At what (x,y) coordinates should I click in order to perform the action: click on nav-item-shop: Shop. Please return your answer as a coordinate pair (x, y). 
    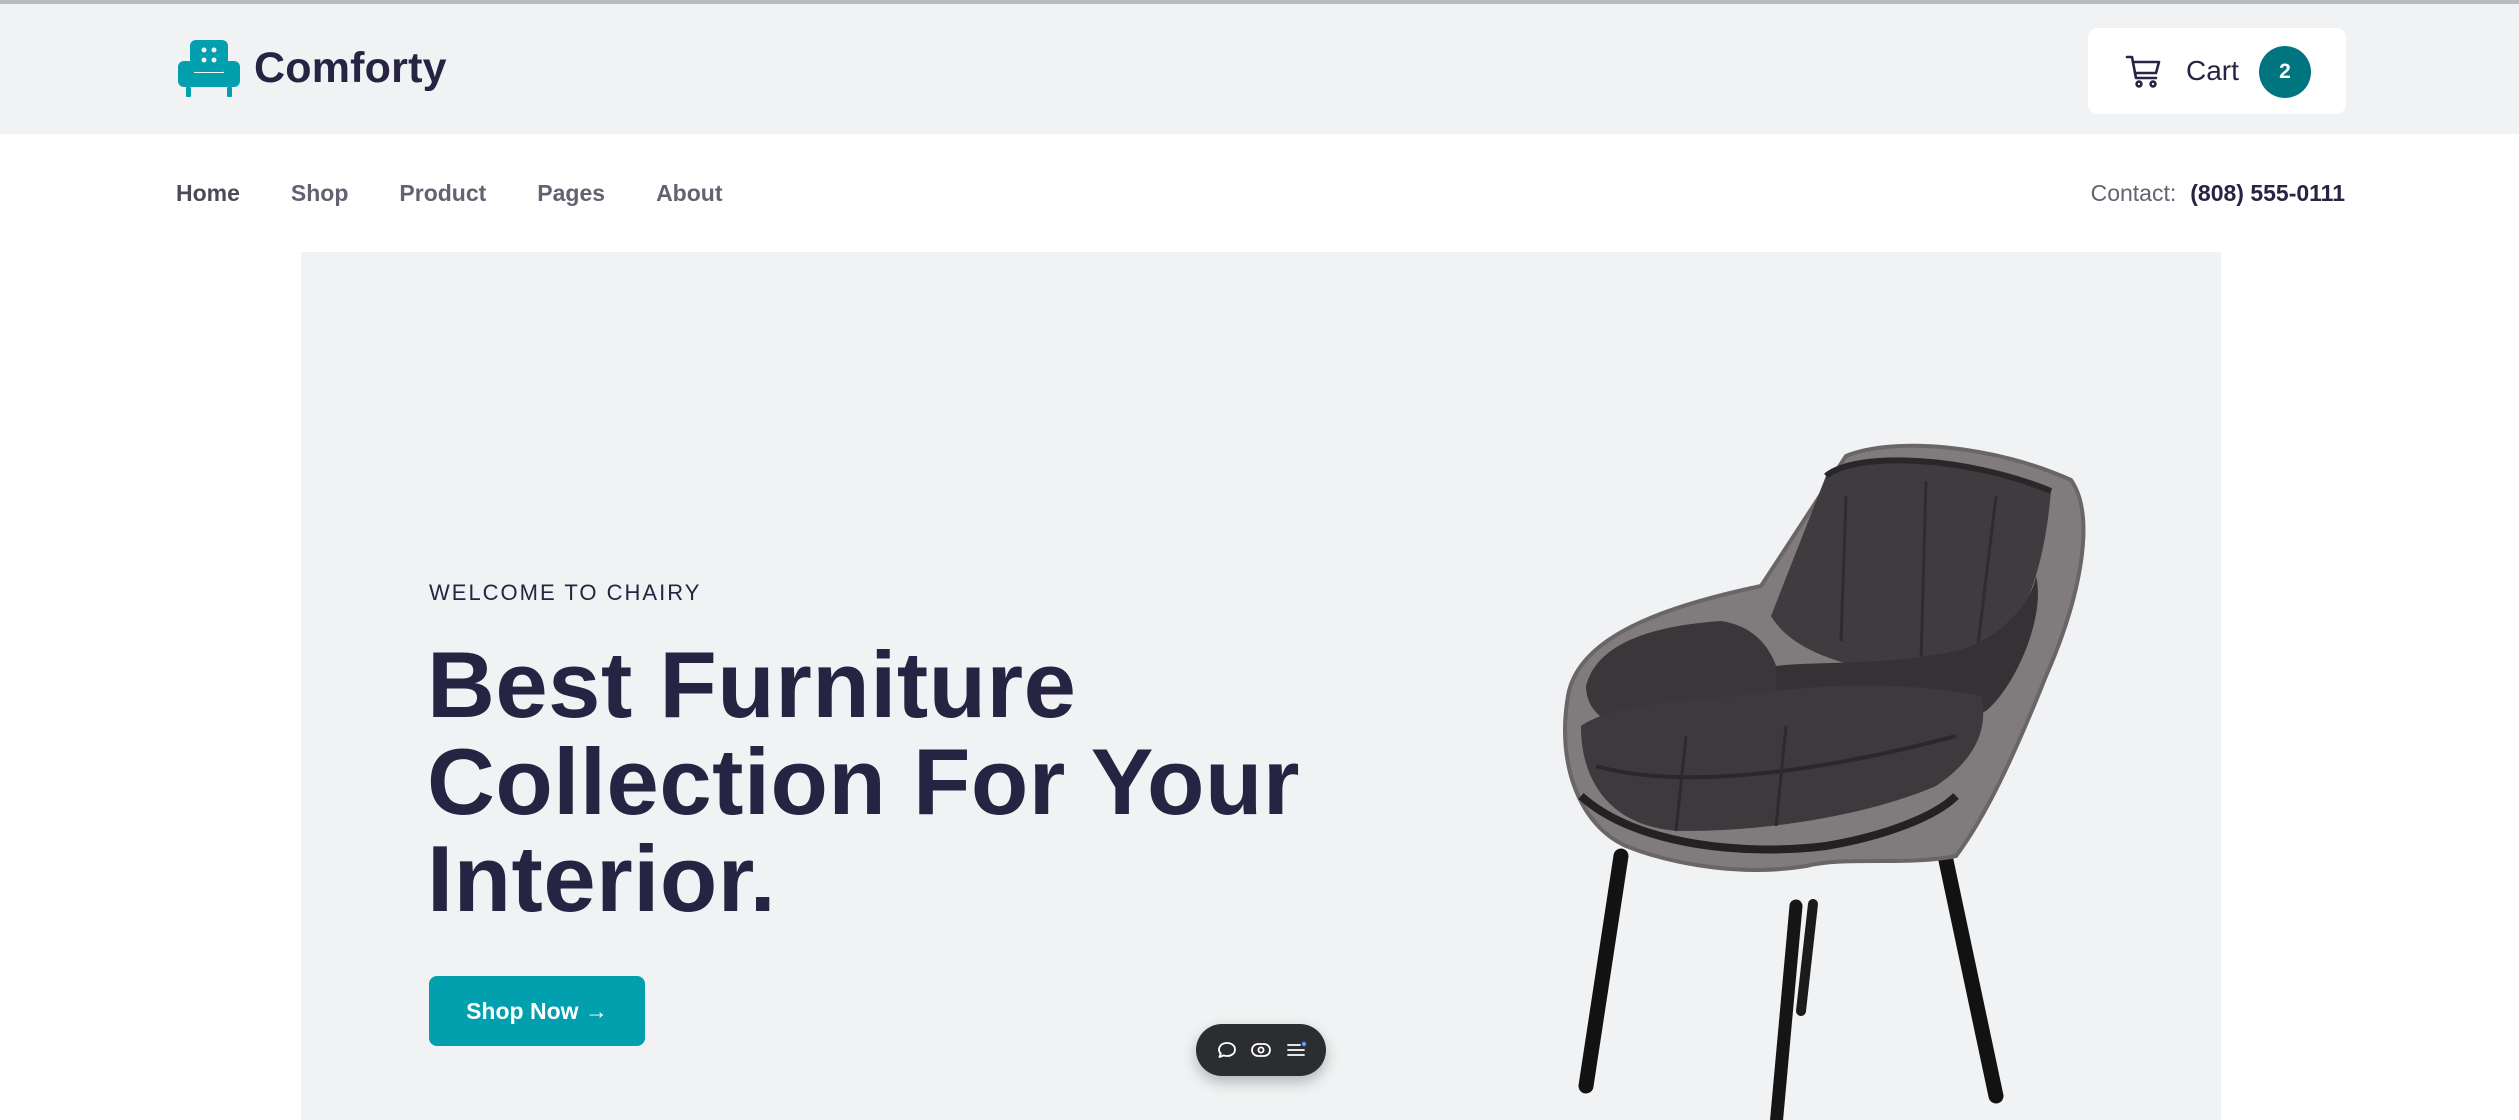
    Looking at the image, I should click on (320, 193).